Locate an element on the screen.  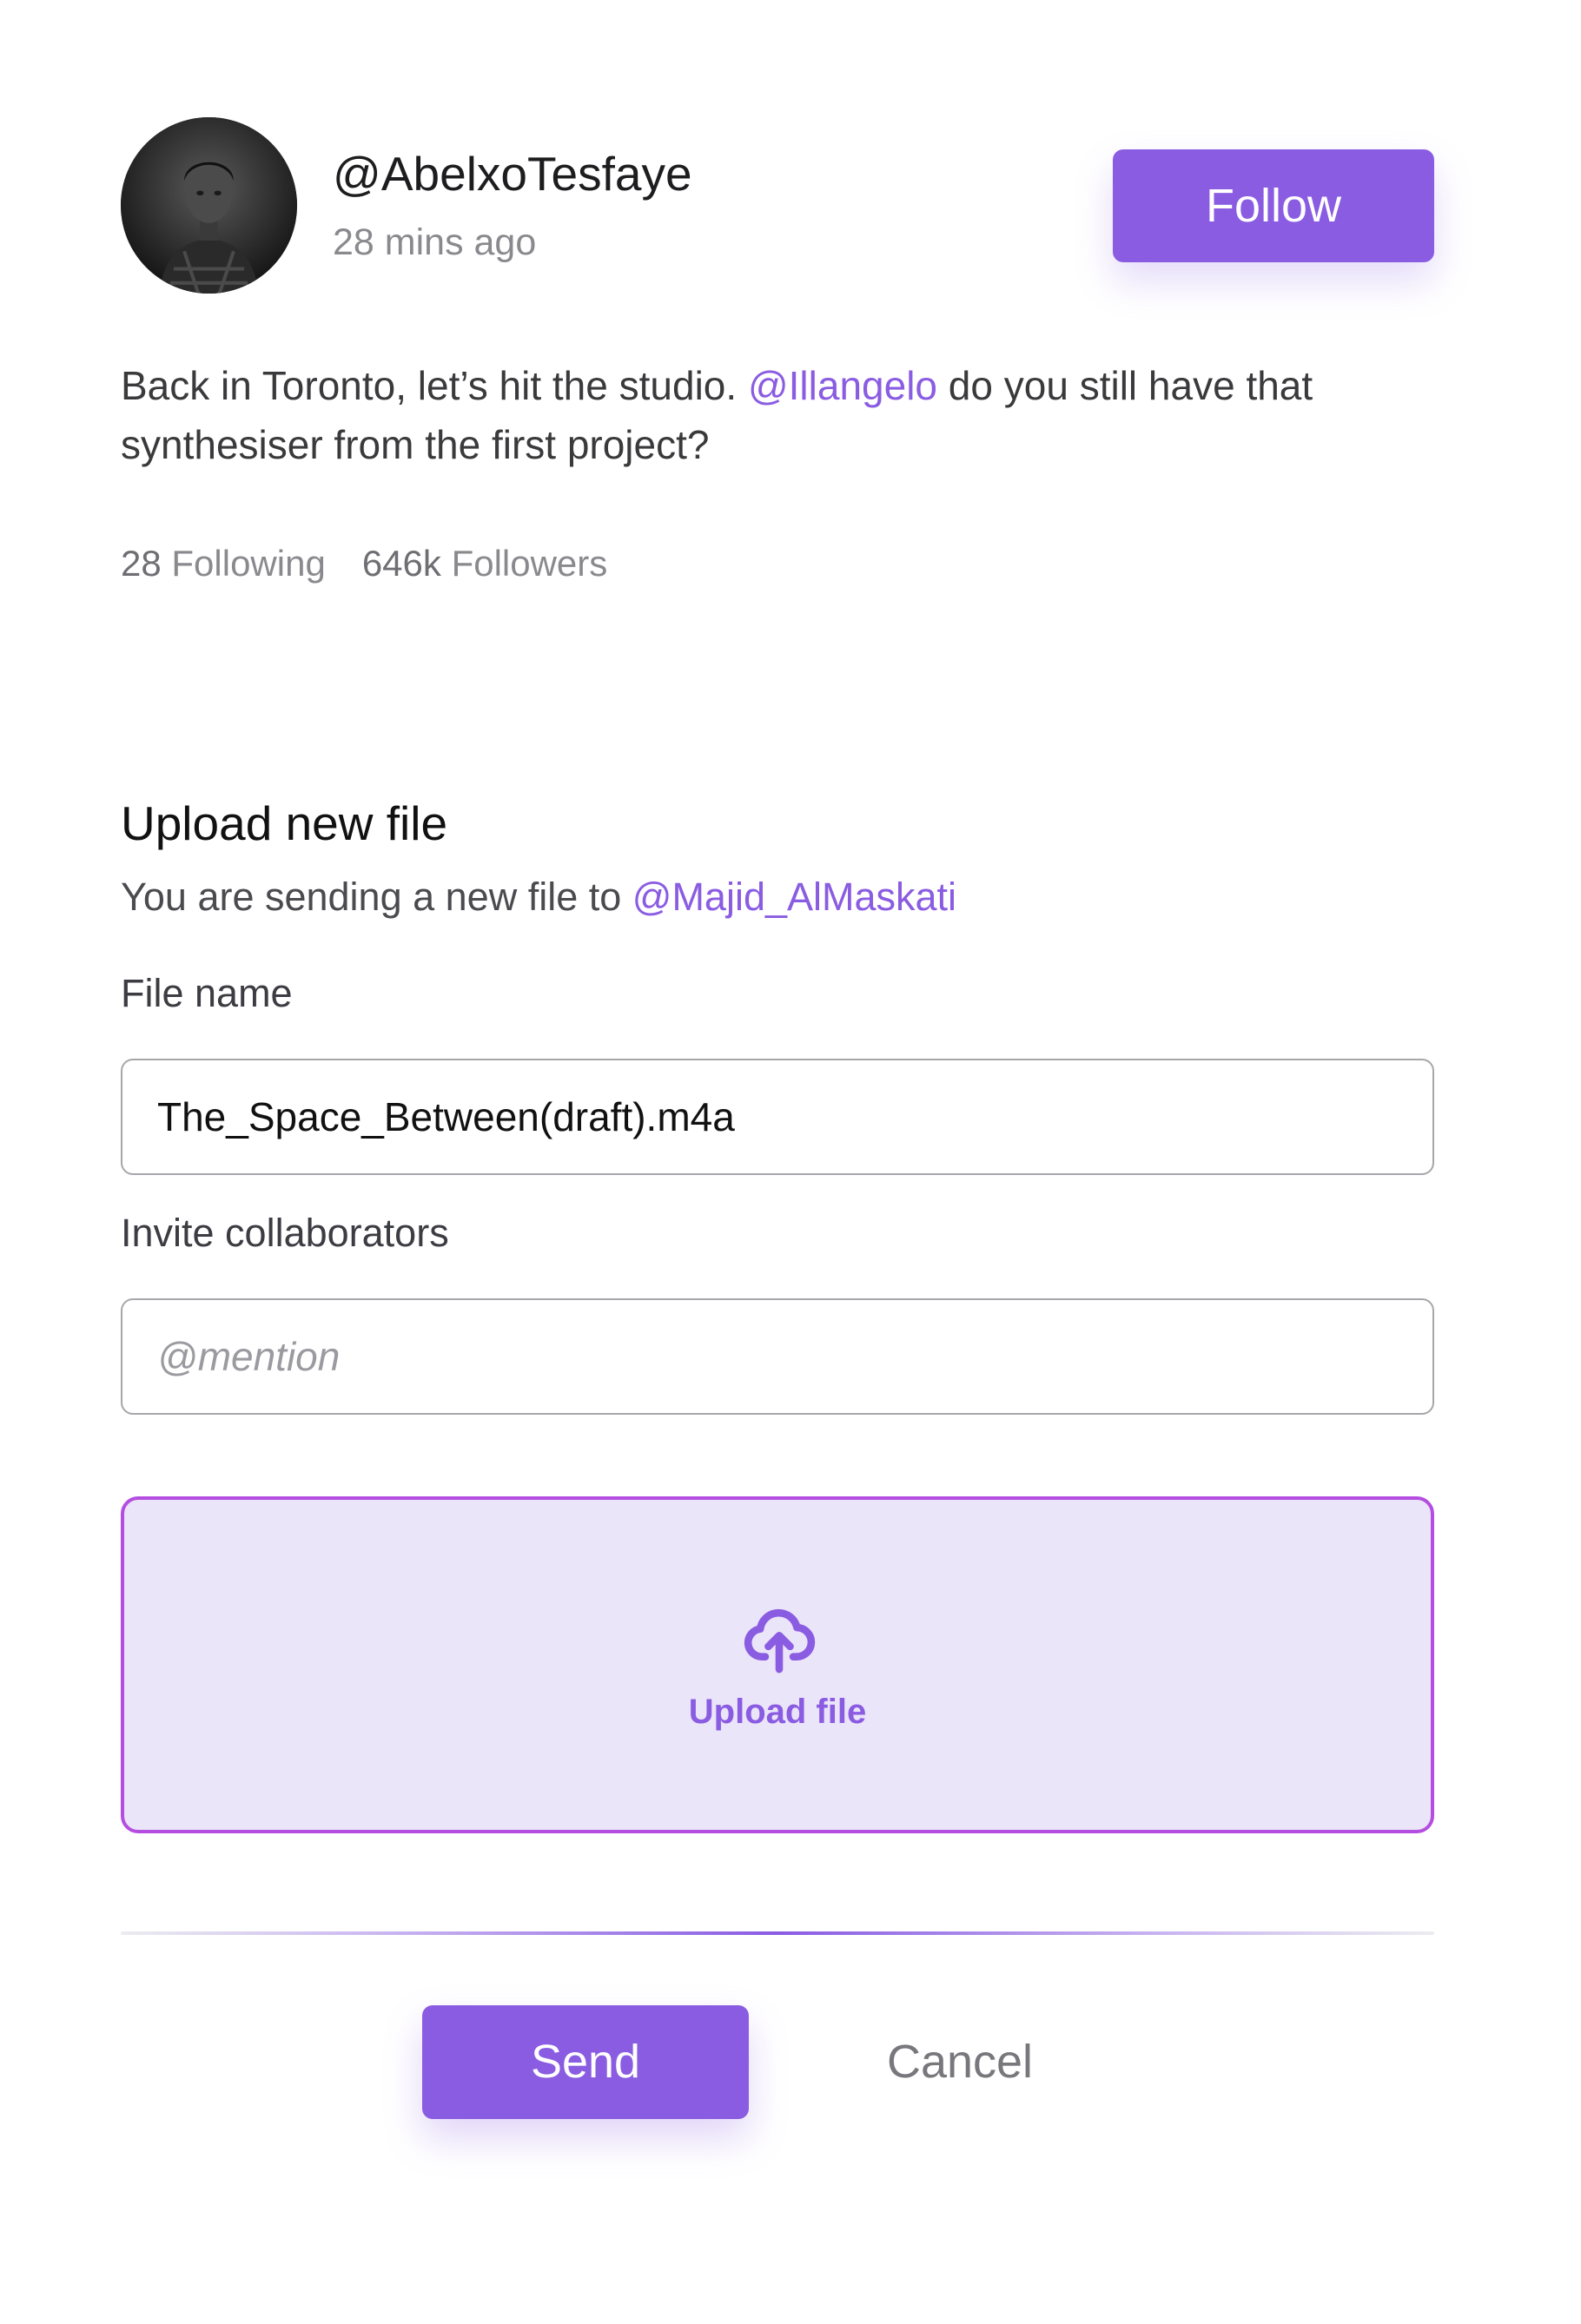
follow-button: Follow is located at coordinates (1273, 205).